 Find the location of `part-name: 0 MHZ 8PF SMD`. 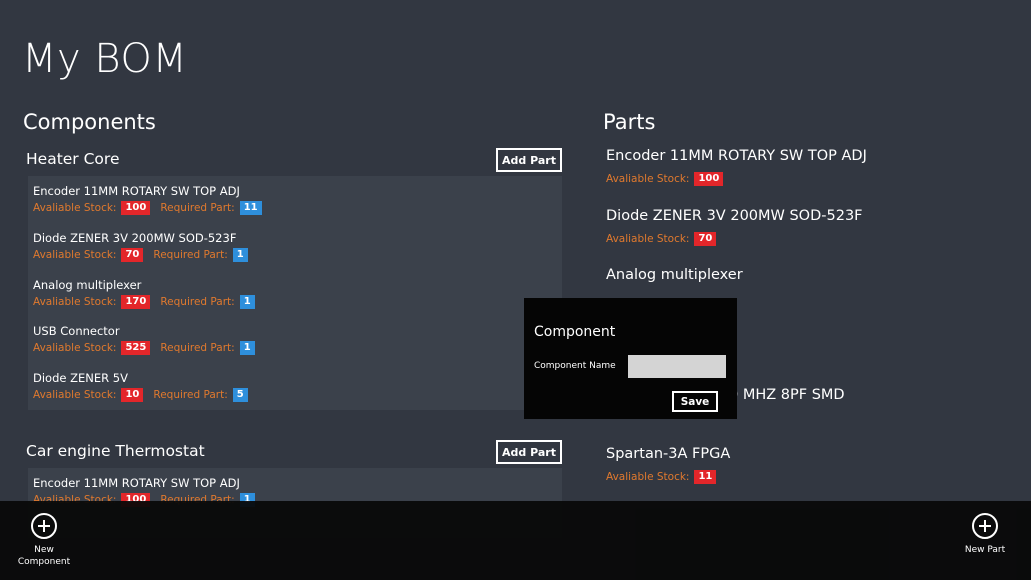

part-name: 0 MHZ 8PF SMD is located at coordinates (787, 394).